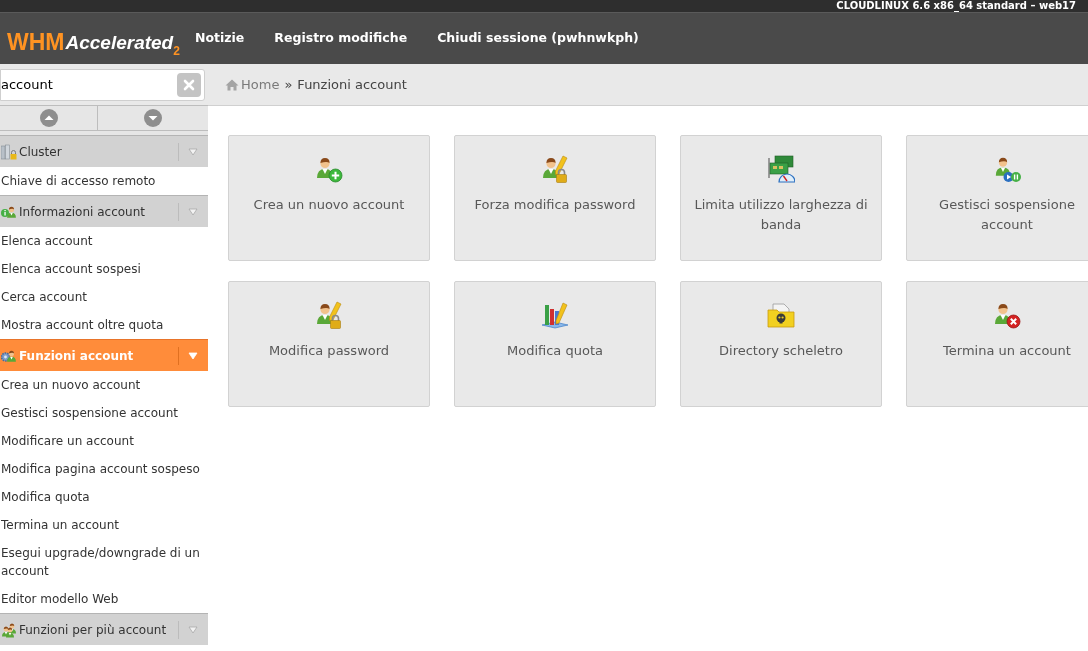 This screenshot has width=1088, height=651. What do you see at coordinates (232, 84) in the screenshot?
I see `home-icon` at bounding box center [232, 84].